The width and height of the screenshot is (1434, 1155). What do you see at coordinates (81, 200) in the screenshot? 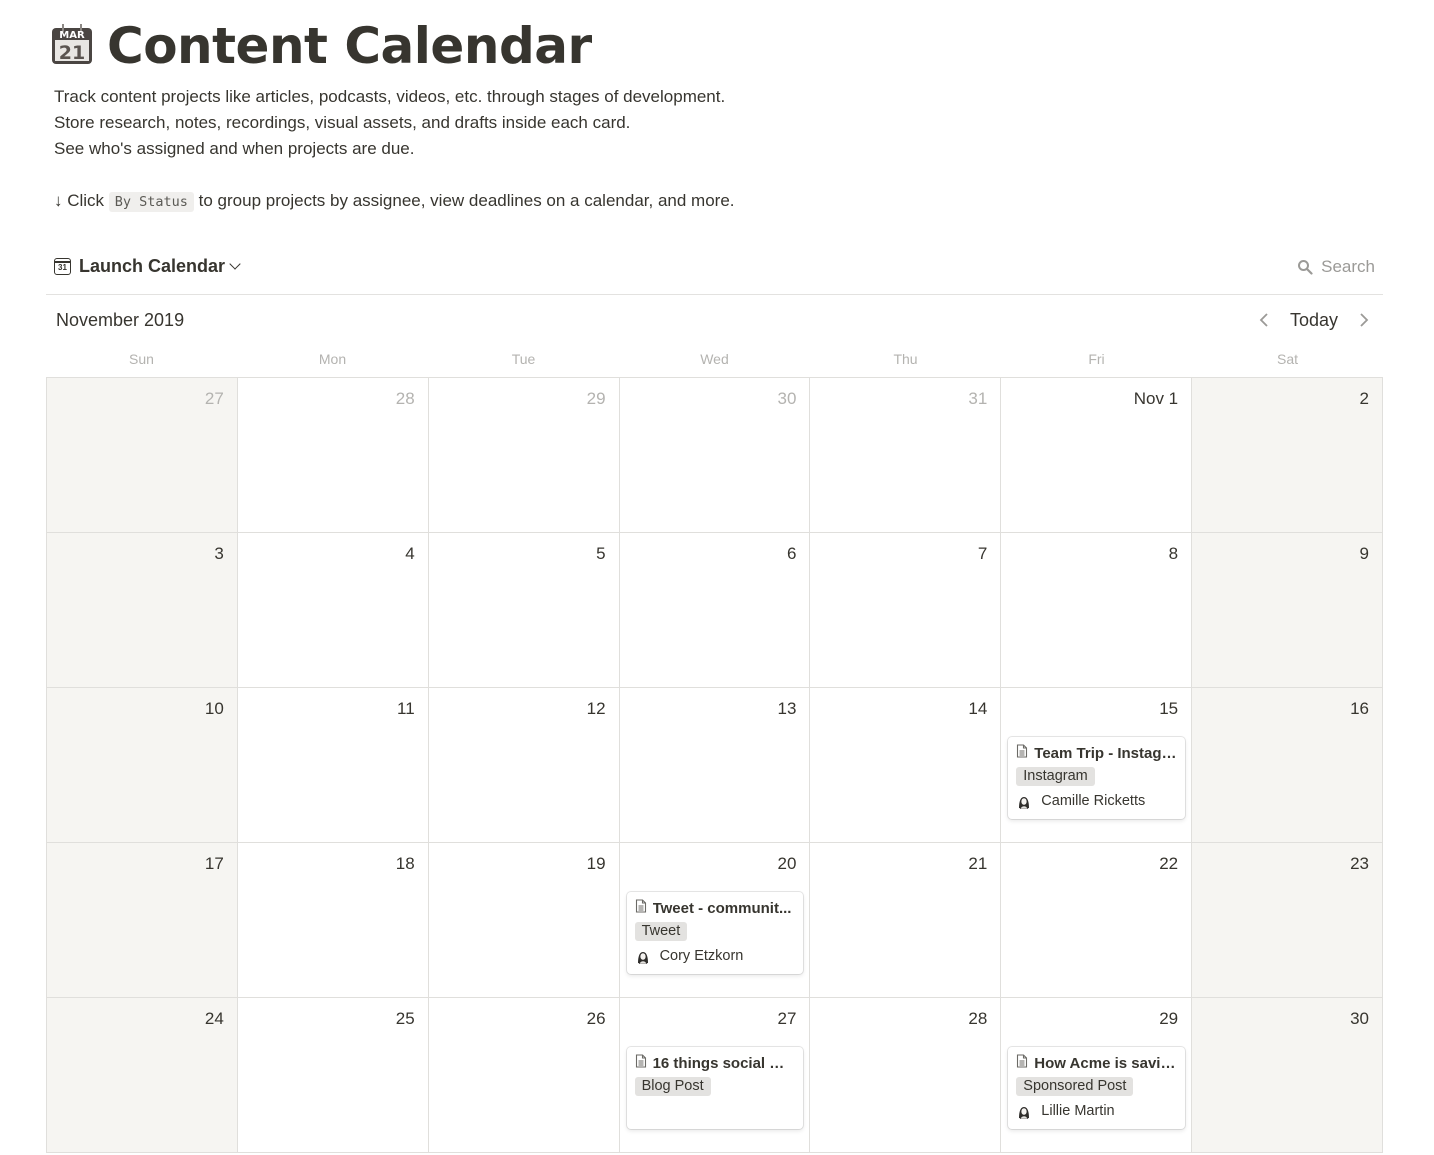
I see `hint-prefix: ↓ Click` at bounding box center [81, 200].